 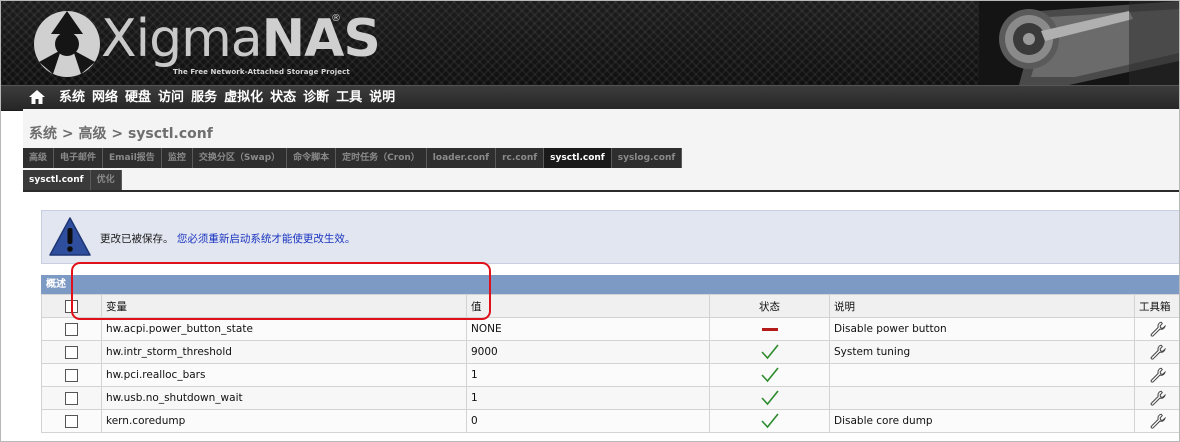 I want to click on message-reboot-text: 您必须重新启动系统才能使更改生效。, so click(x=266, y=239).